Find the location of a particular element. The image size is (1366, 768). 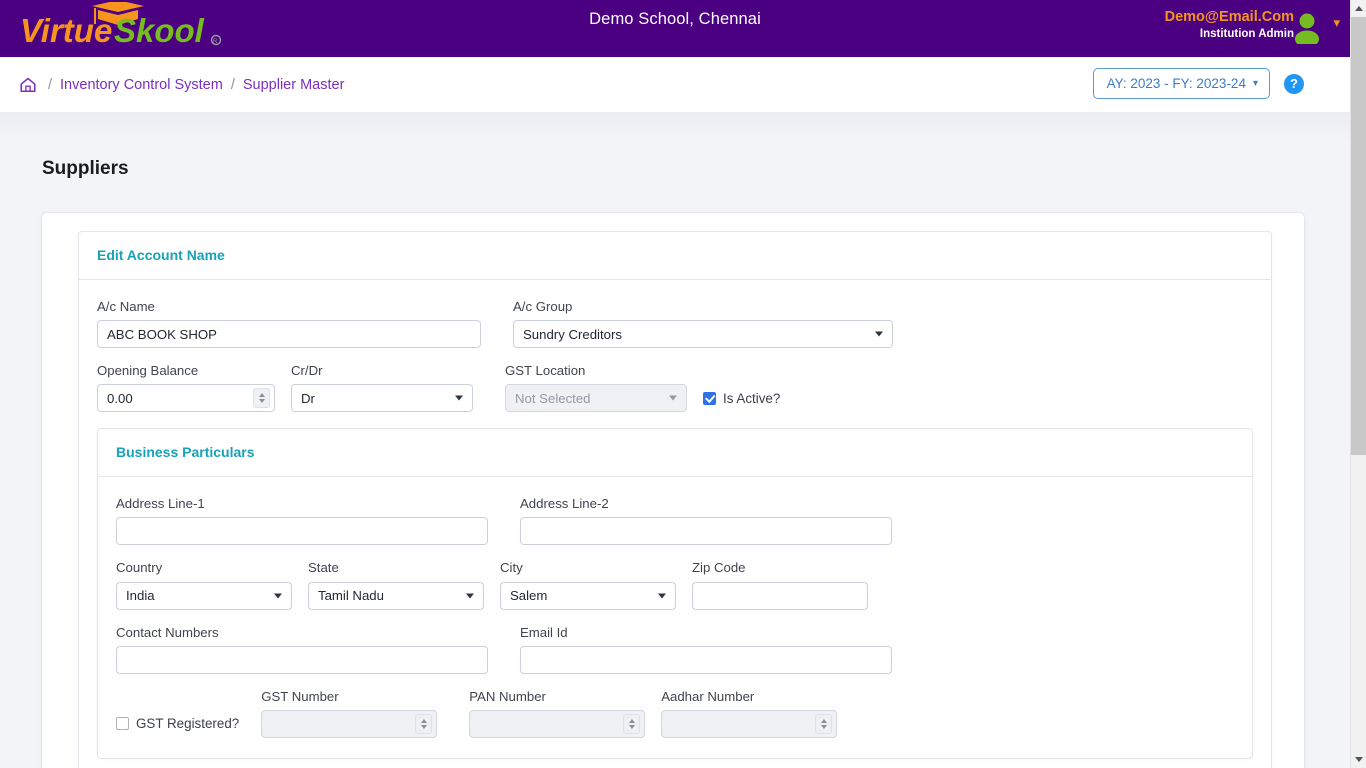

academic-year-selector: AY: 2023 - FY: 2023-24 ▾ is located at coordinates (1181, 83).